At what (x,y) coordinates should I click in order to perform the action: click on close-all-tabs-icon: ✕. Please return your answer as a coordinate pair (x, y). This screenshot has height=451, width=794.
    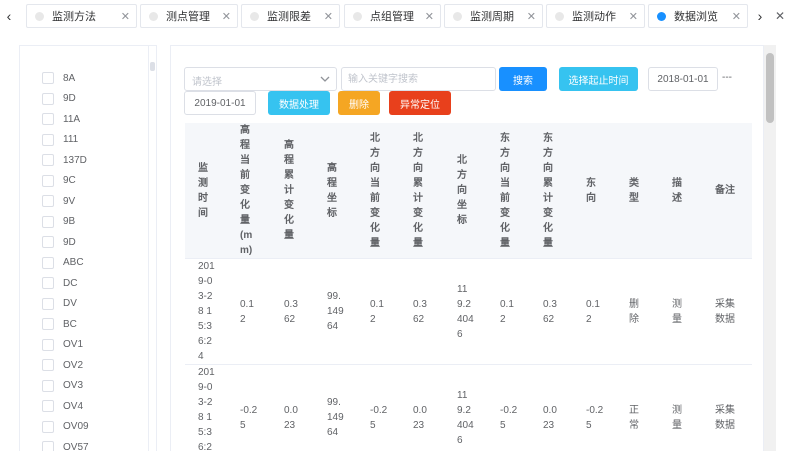
    Looking at the image, I should click on (780, 15).